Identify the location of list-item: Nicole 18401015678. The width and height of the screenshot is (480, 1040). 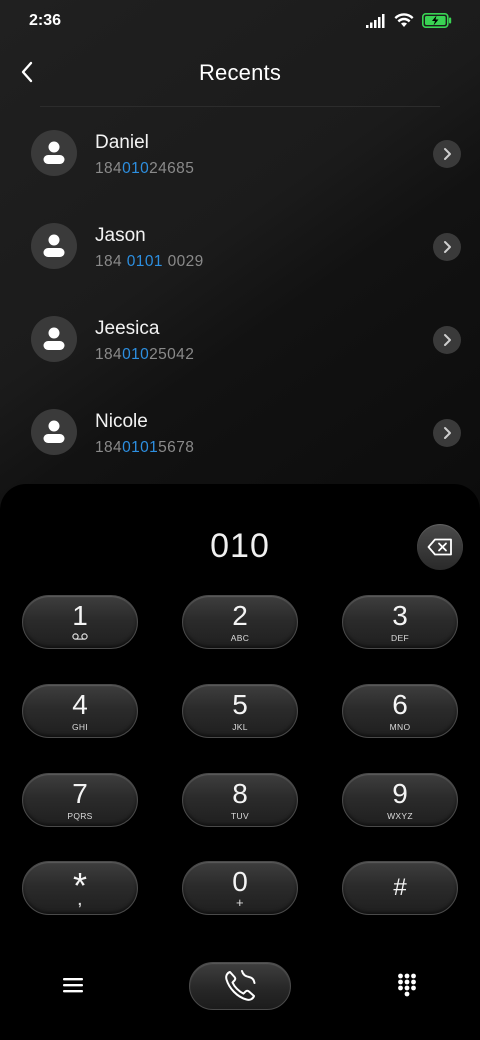
(240, 432).